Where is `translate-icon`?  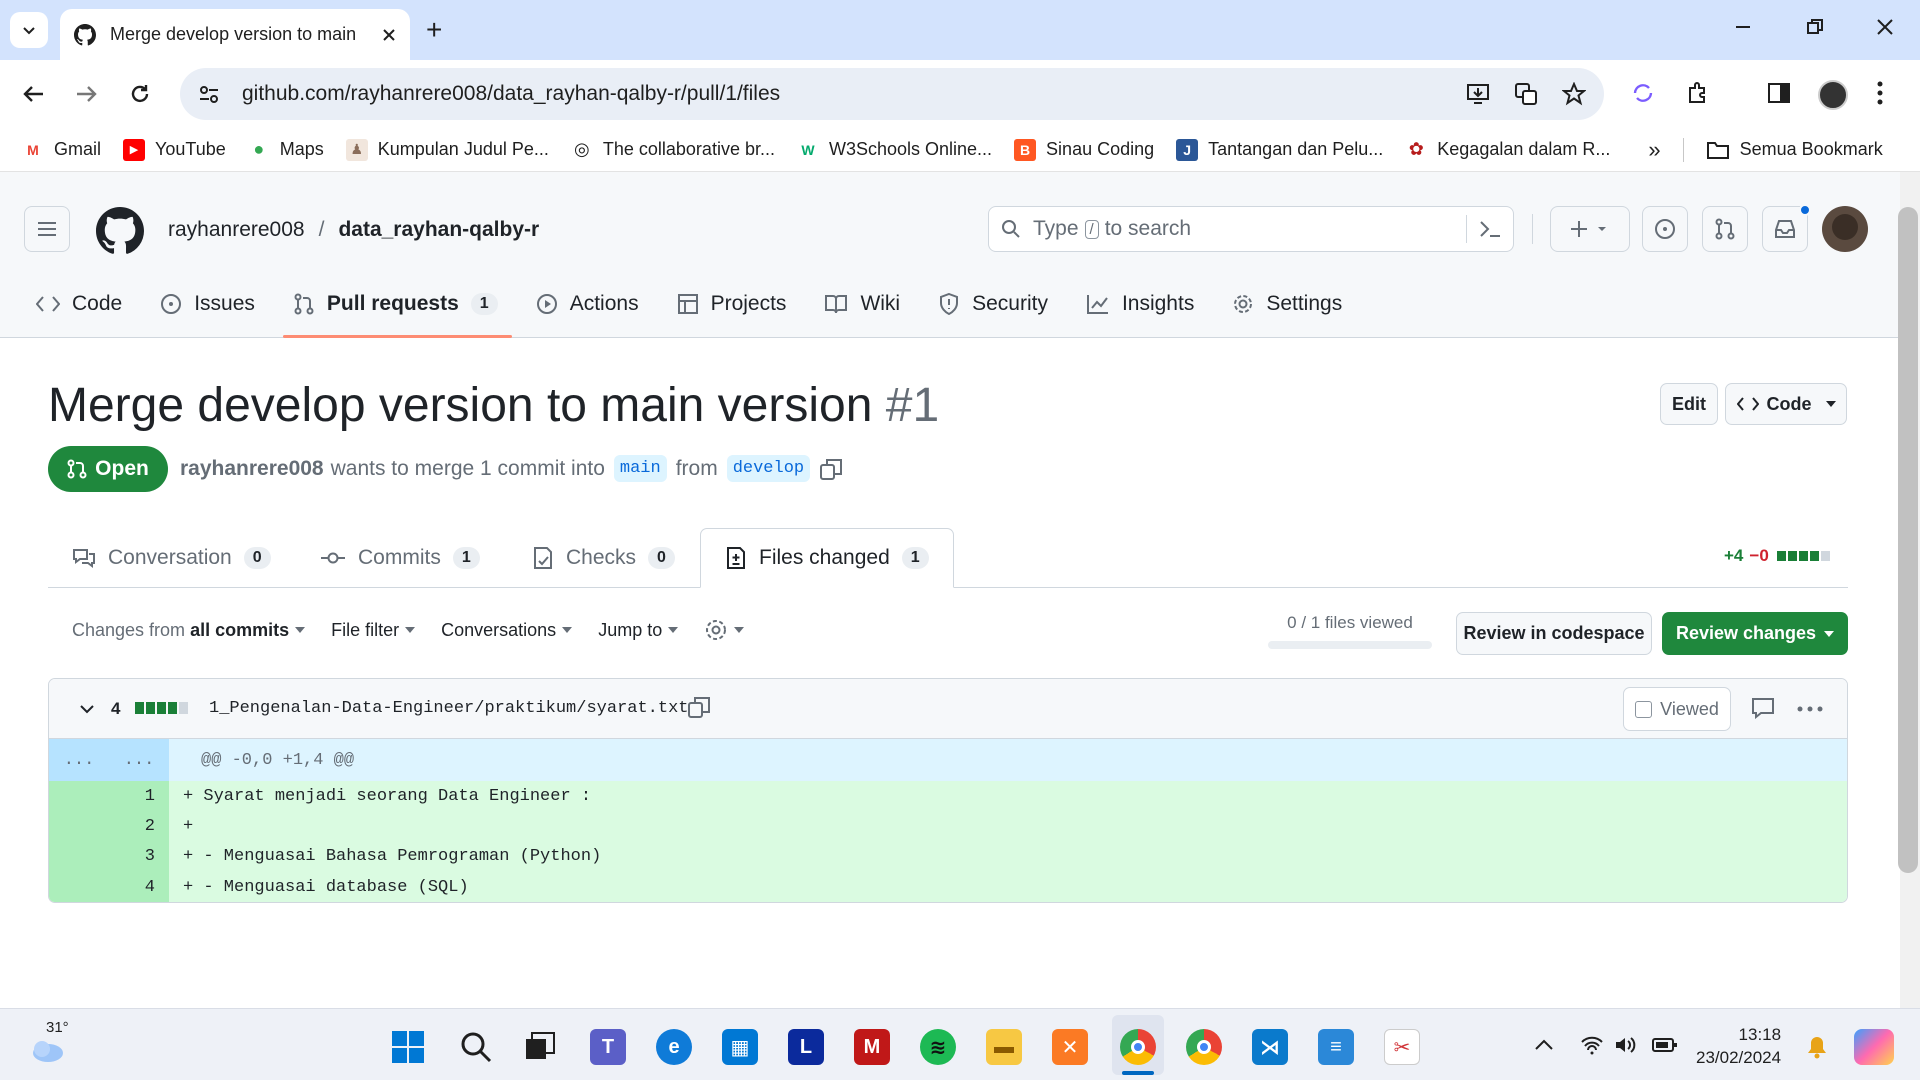
translate-icon is located at coordinates (1526, 94).